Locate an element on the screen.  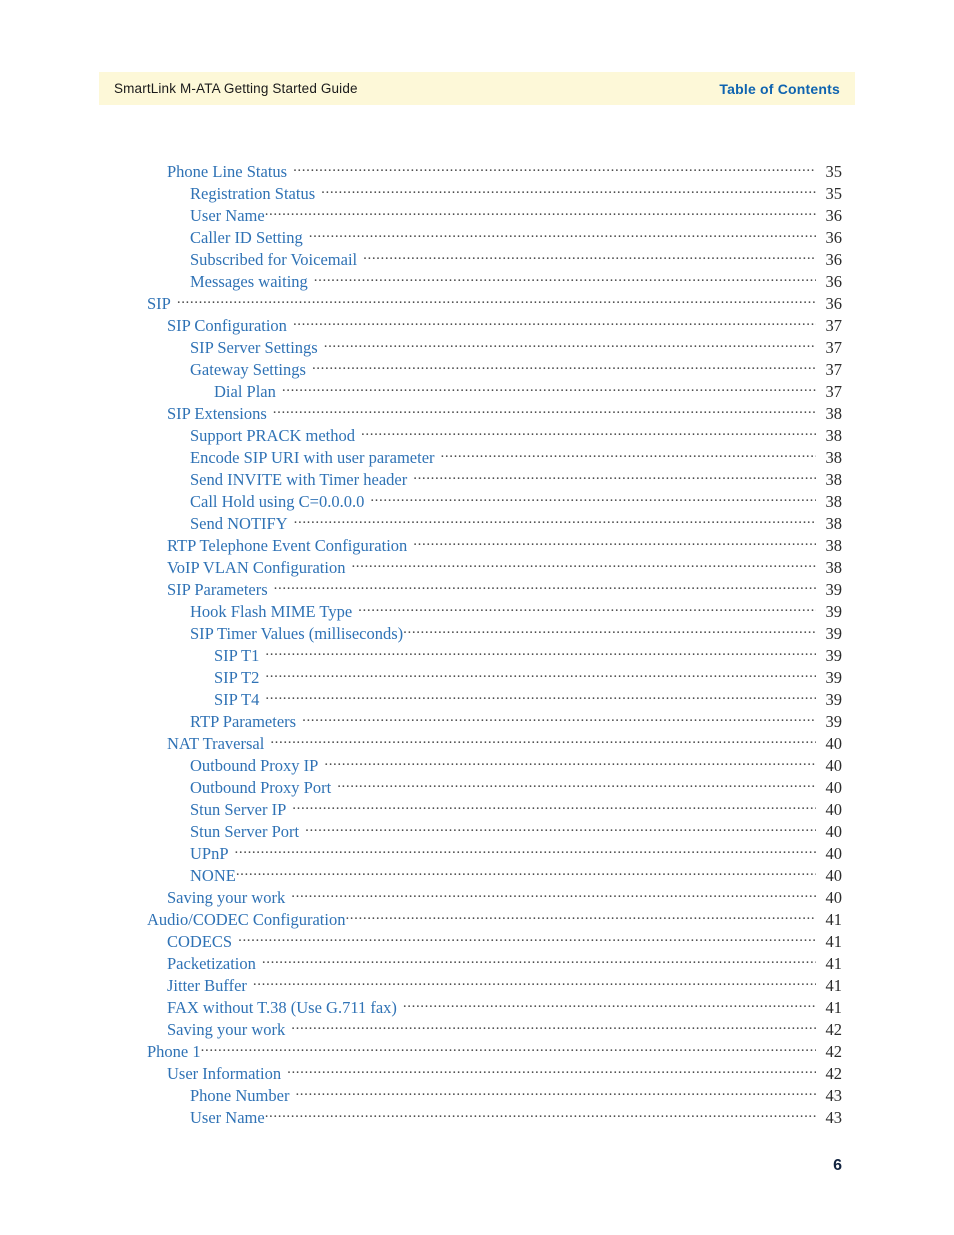
toc-entry: NAT Traversal 40 is located at coordinates (477, 743).